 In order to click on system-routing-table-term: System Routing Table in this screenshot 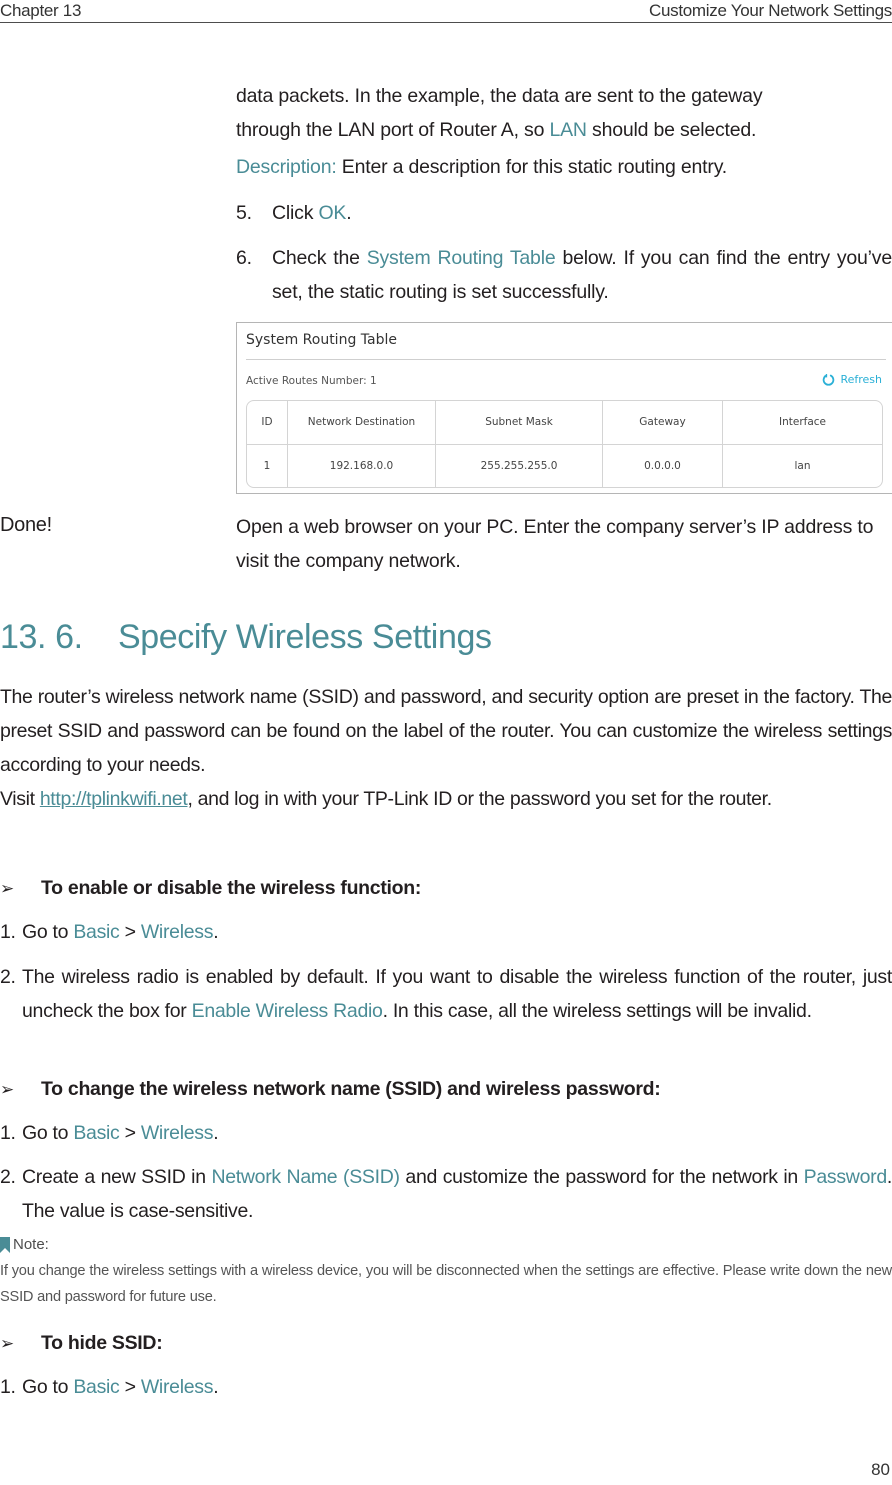, I will do `click(461, 258)`.